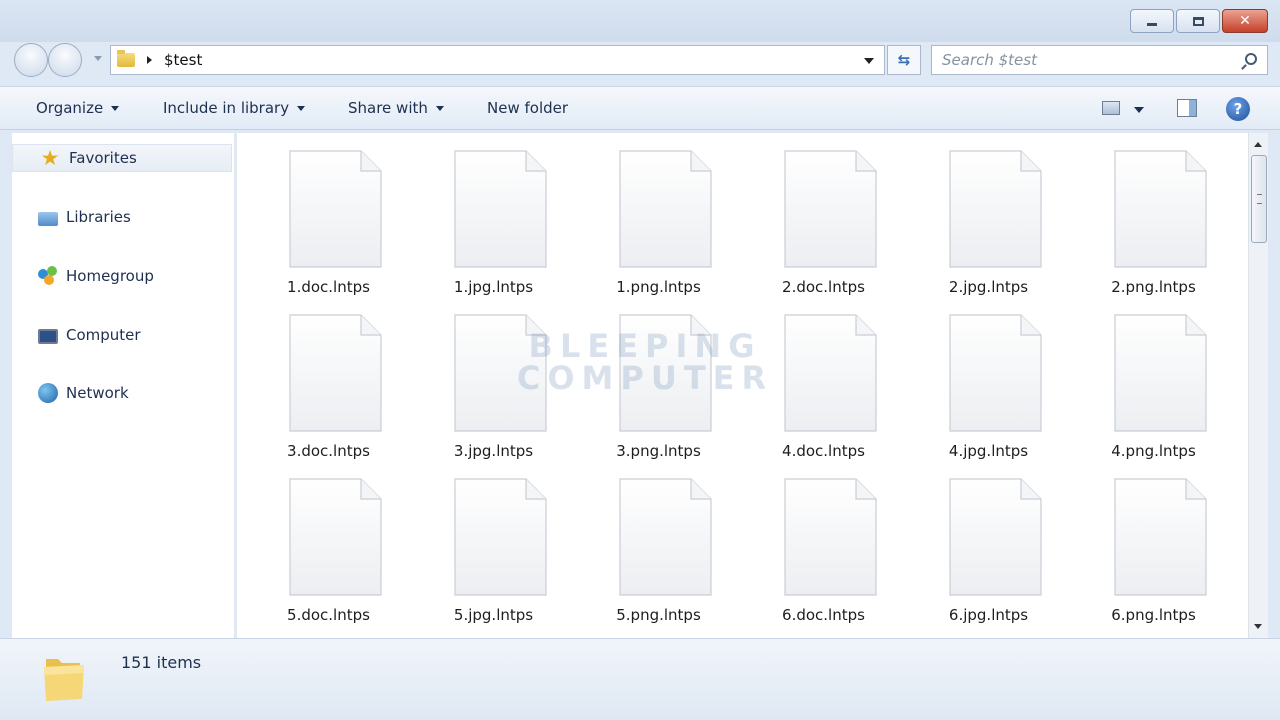  Describe the element at coordinates (658, 216) in the screenshot. I see `file-item: 1.png.lntps` at that location.